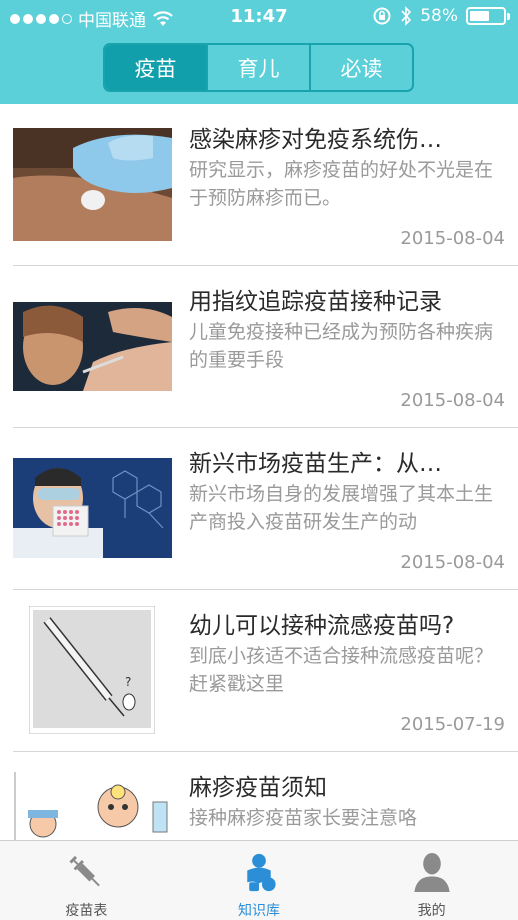  Describe the element at coordinates (261, 872) in the screenshot. I see `knowledge-icon` at that location.